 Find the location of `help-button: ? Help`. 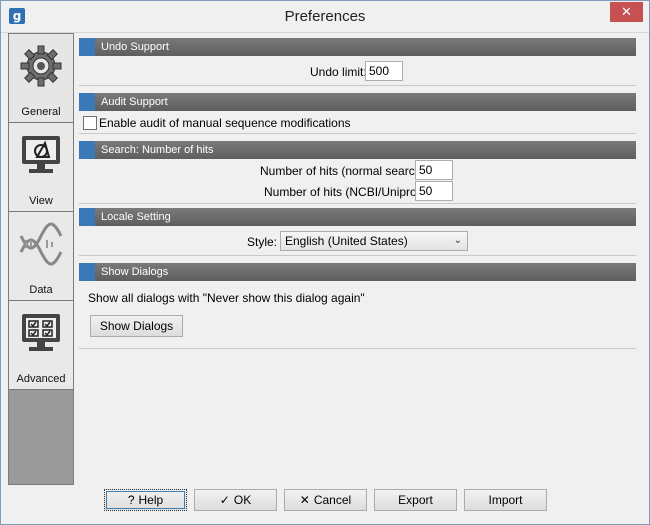

help-button: ? Help is located at coordinates (145, 500).